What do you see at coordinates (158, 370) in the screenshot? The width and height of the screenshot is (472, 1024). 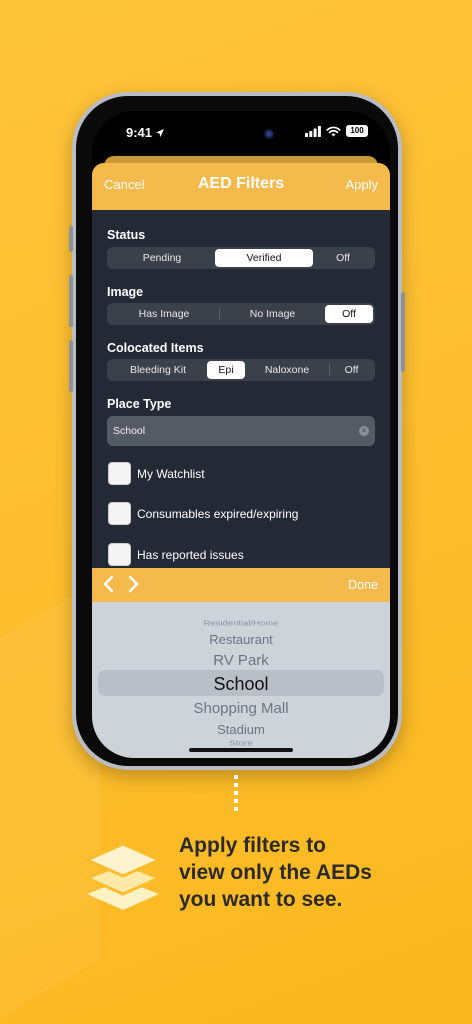 I see `colocated-option-bleeding-kit: Bleeding Kit` at bounding box center [158, 370].